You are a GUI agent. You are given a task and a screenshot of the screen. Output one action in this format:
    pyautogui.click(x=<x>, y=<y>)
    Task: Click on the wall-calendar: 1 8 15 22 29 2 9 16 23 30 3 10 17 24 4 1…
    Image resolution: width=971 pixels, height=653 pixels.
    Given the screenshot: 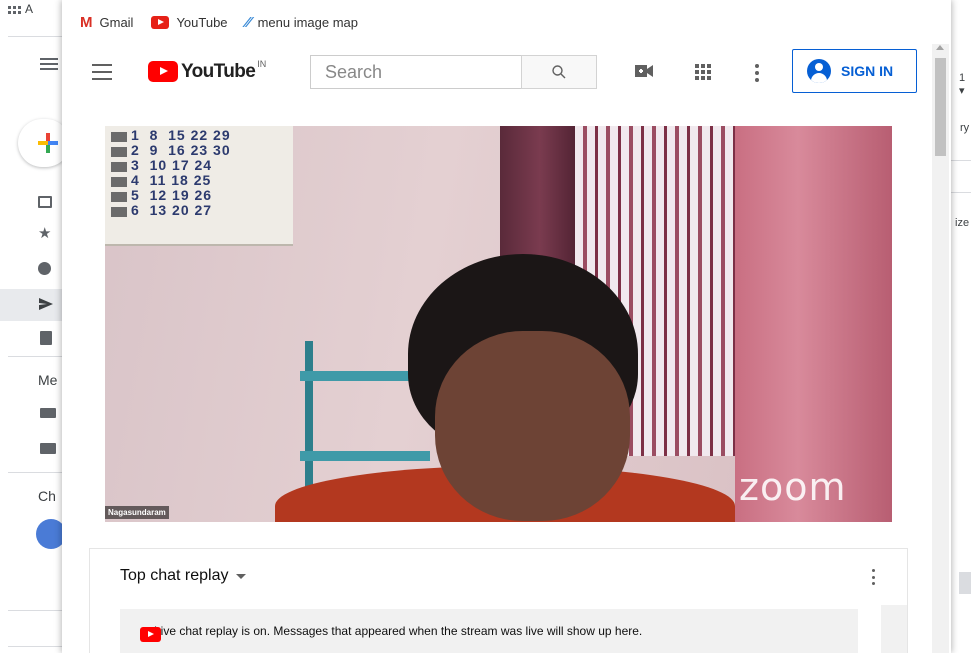 What is the action you would take?
    pyautogui.click(x=199, y=186)
    